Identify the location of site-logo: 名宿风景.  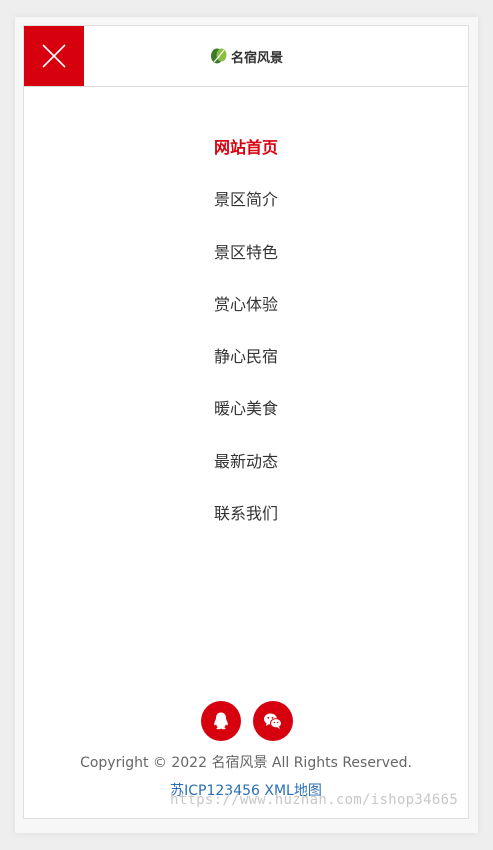
(246, 56).